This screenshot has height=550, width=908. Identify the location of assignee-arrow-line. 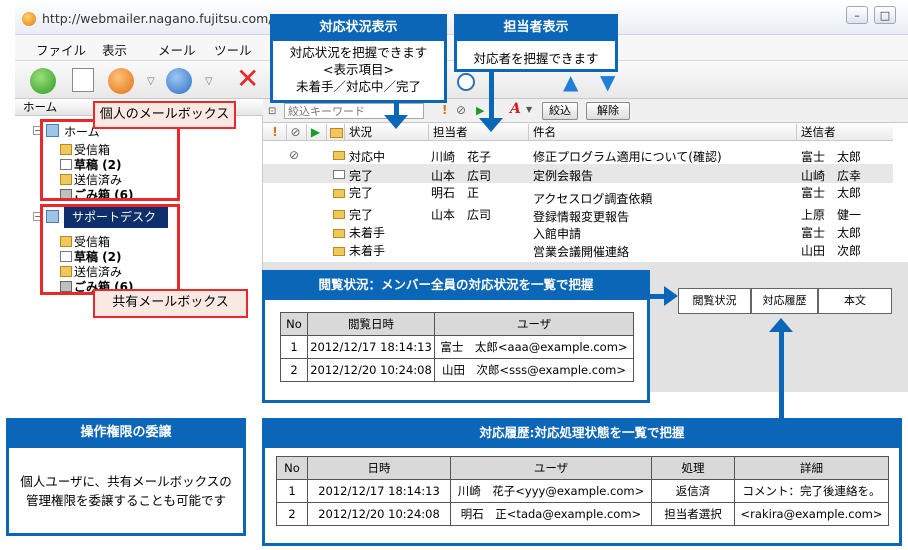
(491, 97).